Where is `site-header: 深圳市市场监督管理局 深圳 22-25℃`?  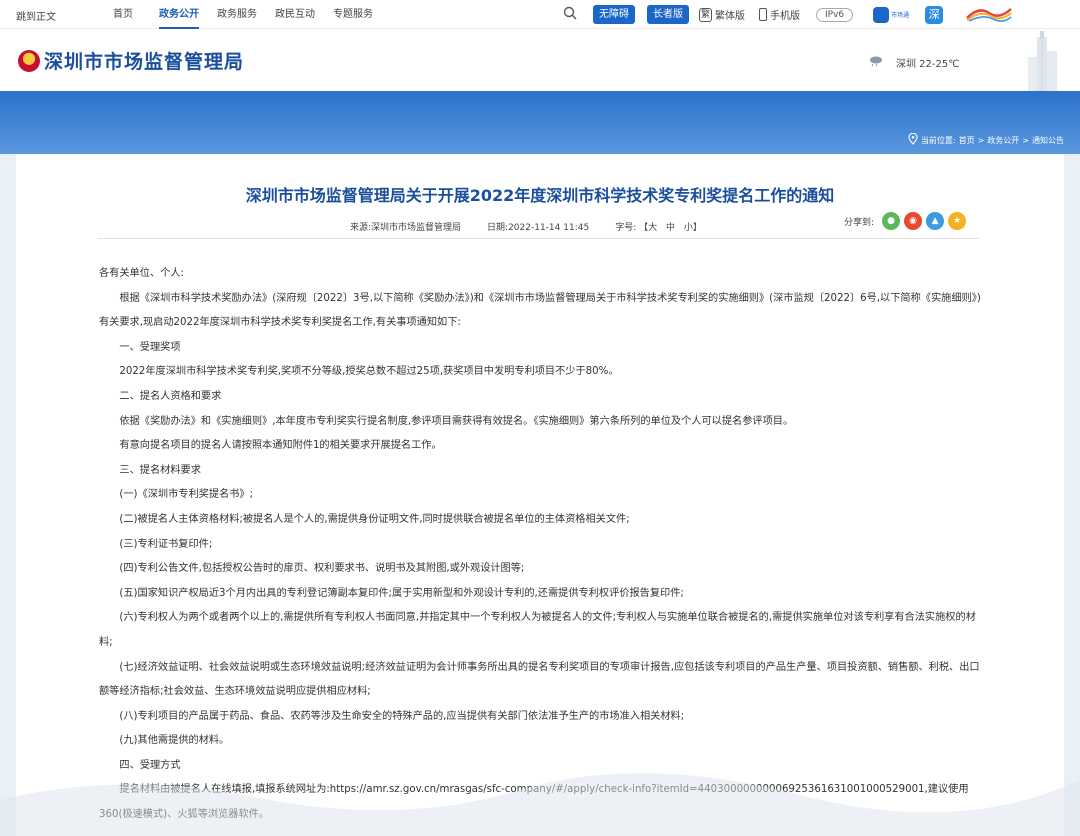 site-header: 深圳市市场监督管理局 深圳 22-25℃ is located at coordinates (540, 60).